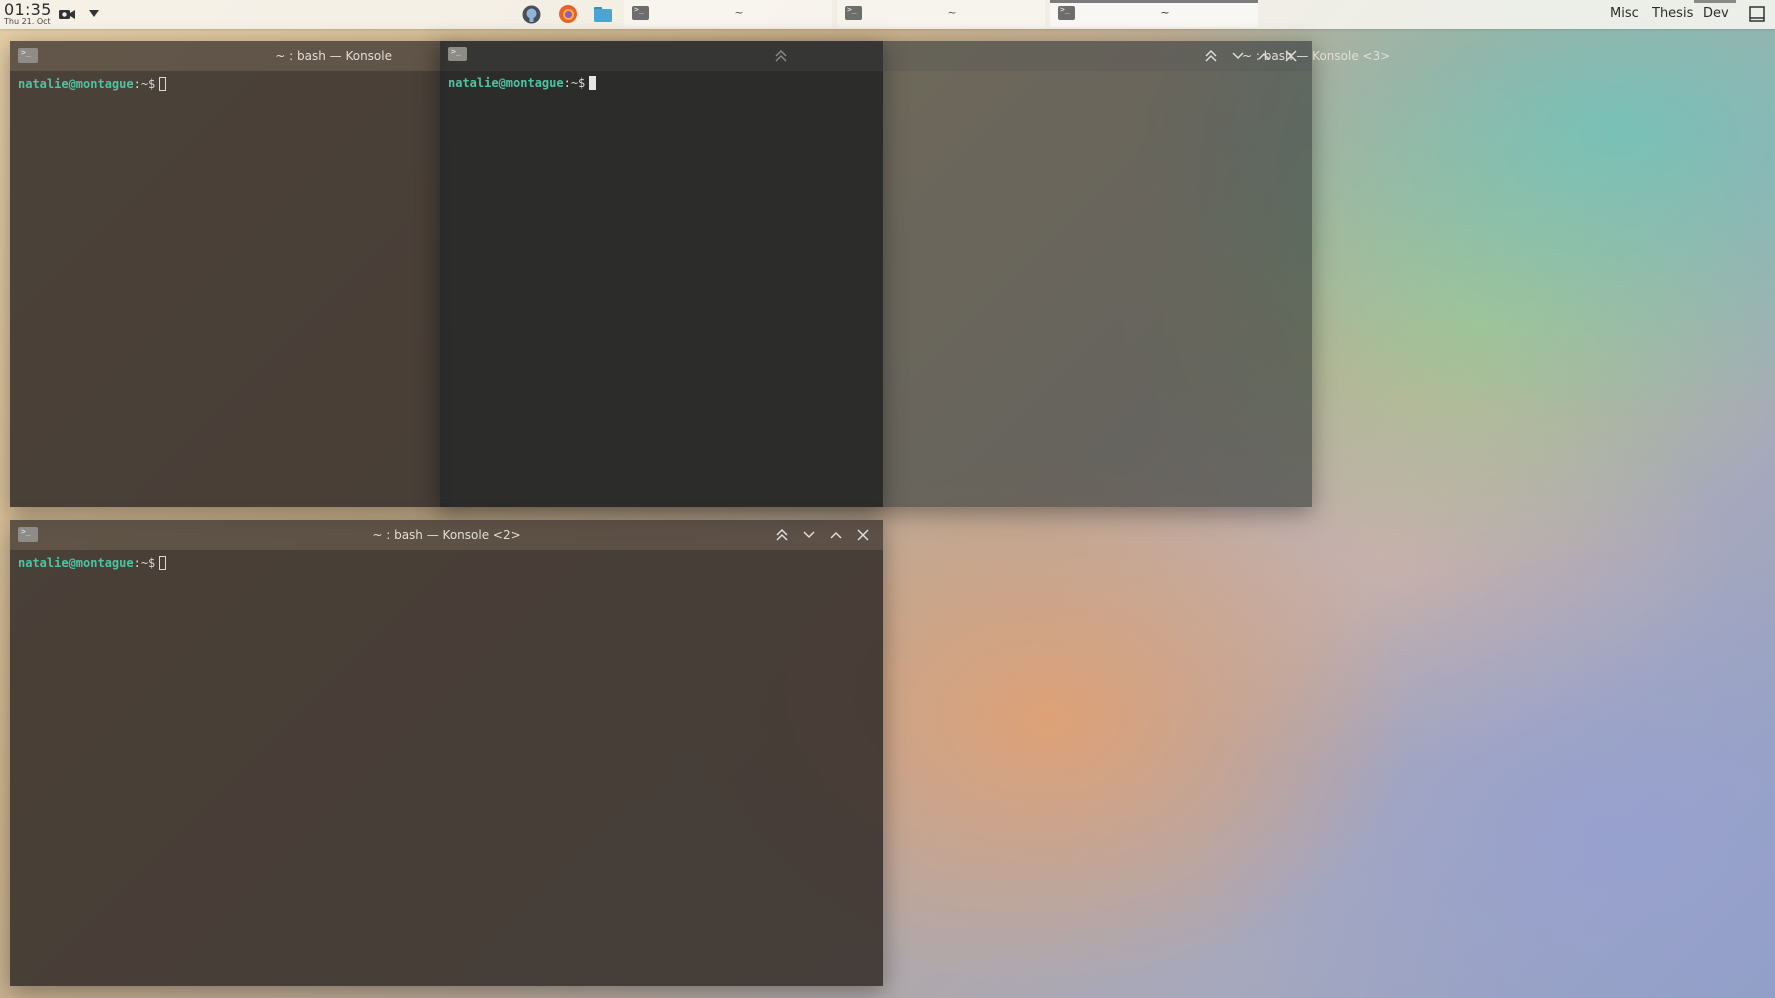 This screenshot has width=1775, height=998. I want to click on activity-dev: Dev, so click(1716, 13).